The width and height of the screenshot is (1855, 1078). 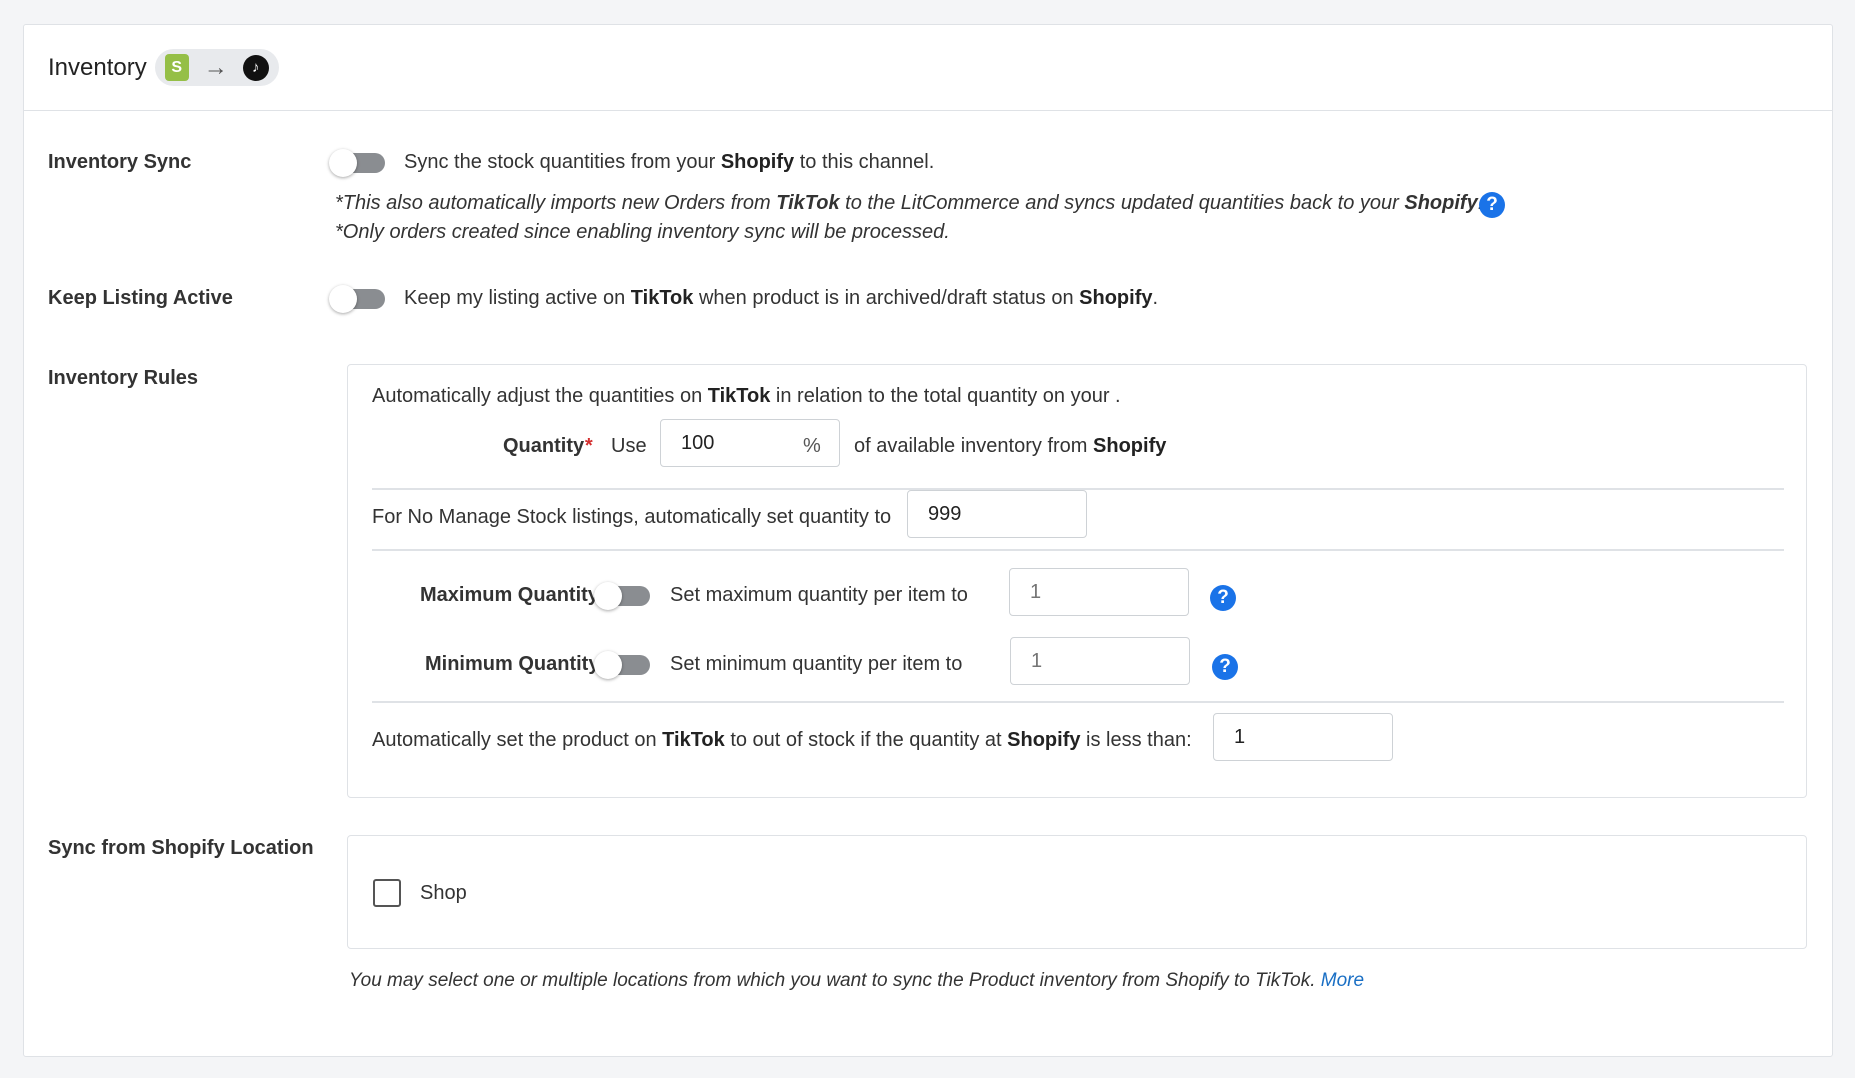 I want to click on inventory-rules-label: Inventory Rules, so click(x=123, y=378).